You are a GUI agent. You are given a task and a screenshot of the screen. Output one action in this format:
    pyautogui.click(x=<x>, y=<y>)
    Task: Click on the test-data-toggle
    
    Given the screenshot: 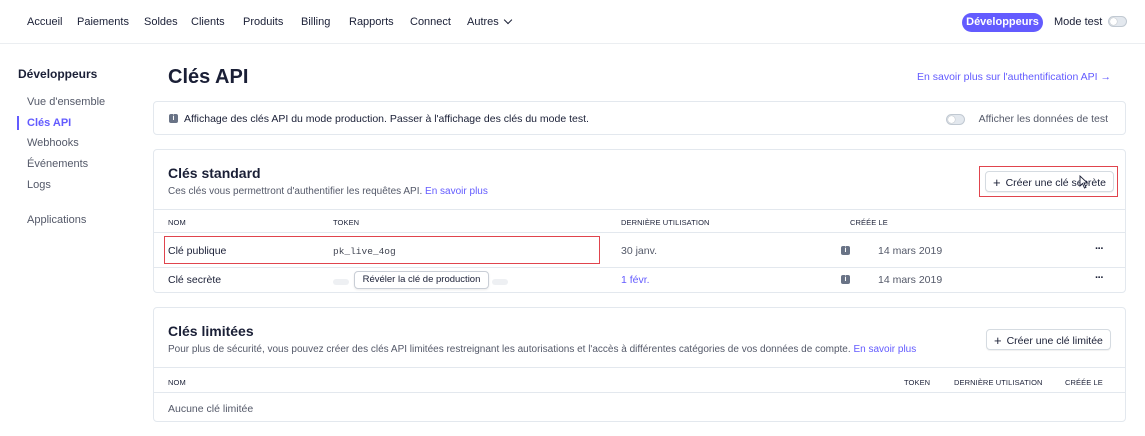 What is the action you would take?
    pyautogui.click(x=955, y=119)
    